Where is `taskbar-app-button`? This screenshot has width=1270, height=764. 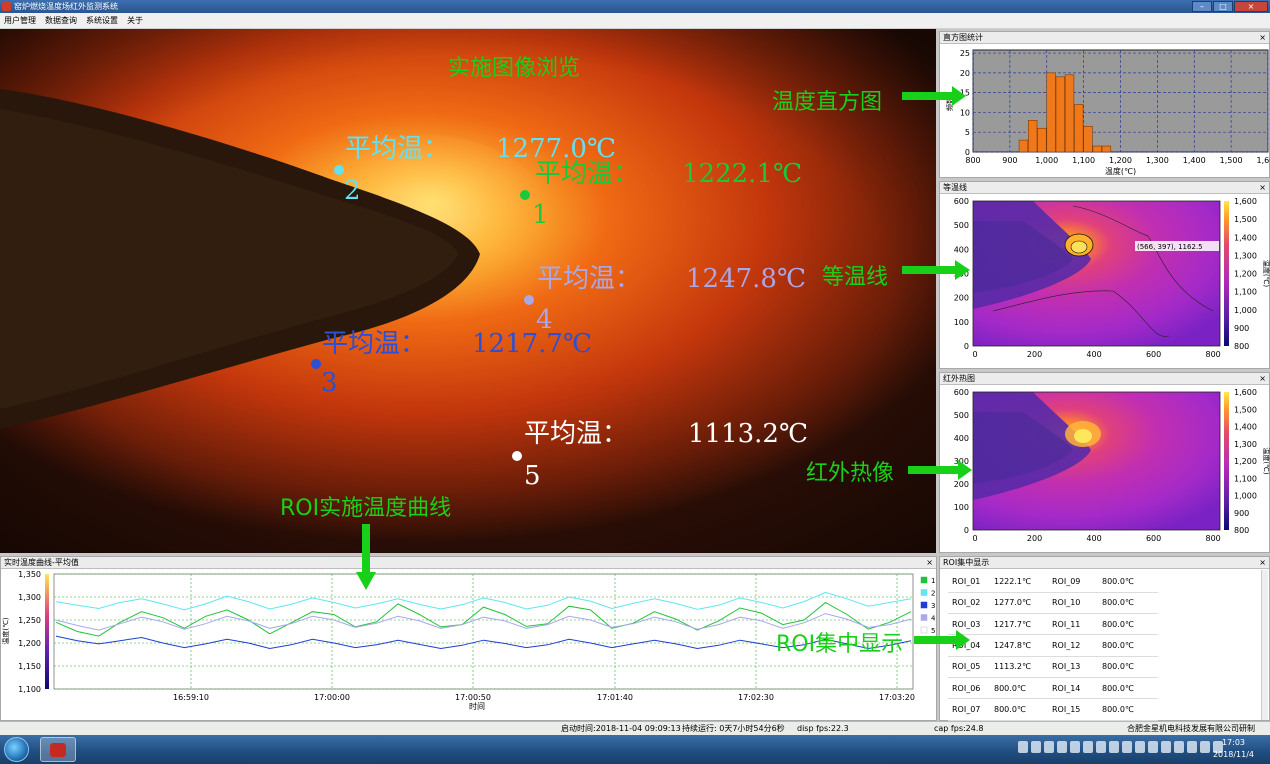 taskbar-app-button is located at coordinates (58, 749).